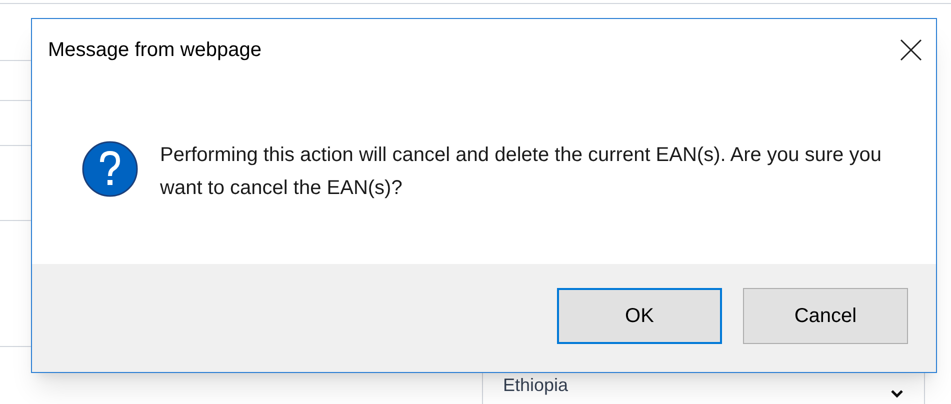 The image size is (951, 404). Describe the element at coordinates (897, 394) in the screenshot. I see `chevron-down-icon` at that location.